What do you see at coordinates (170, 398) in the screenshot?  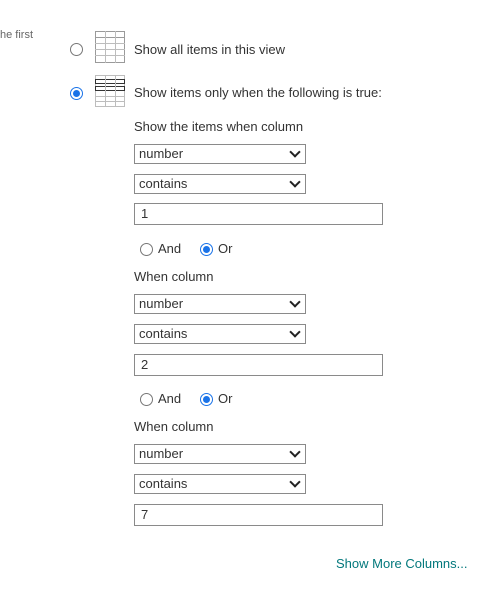 I see `and-label-2: And` at bounding box center [170, 398].